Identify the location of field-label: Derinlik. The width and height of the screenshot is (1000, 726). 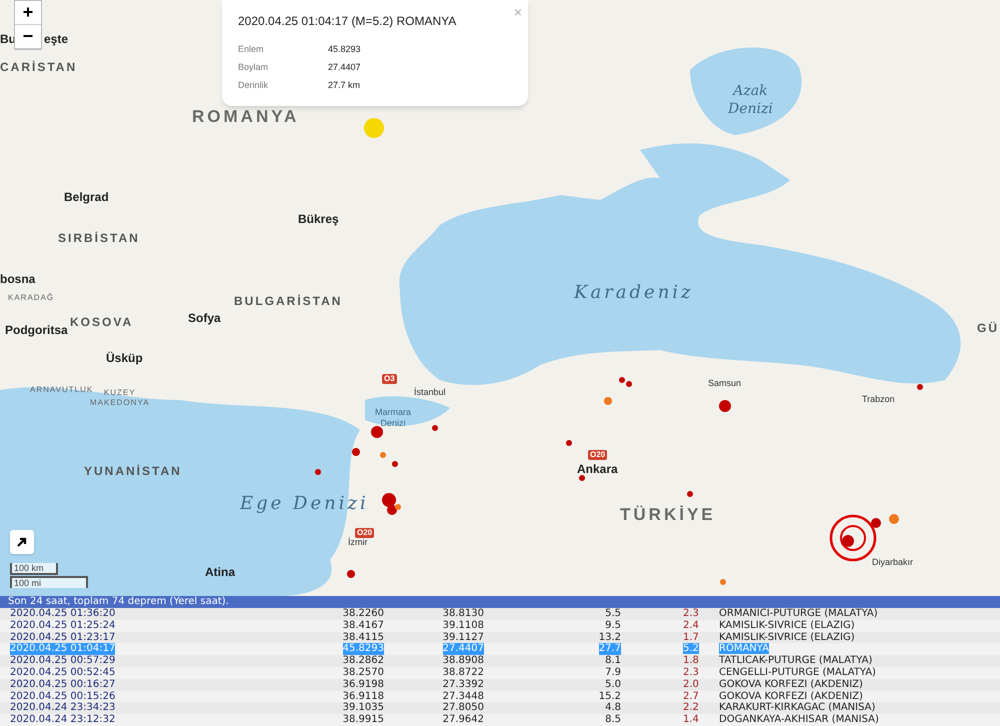
(254, 85).